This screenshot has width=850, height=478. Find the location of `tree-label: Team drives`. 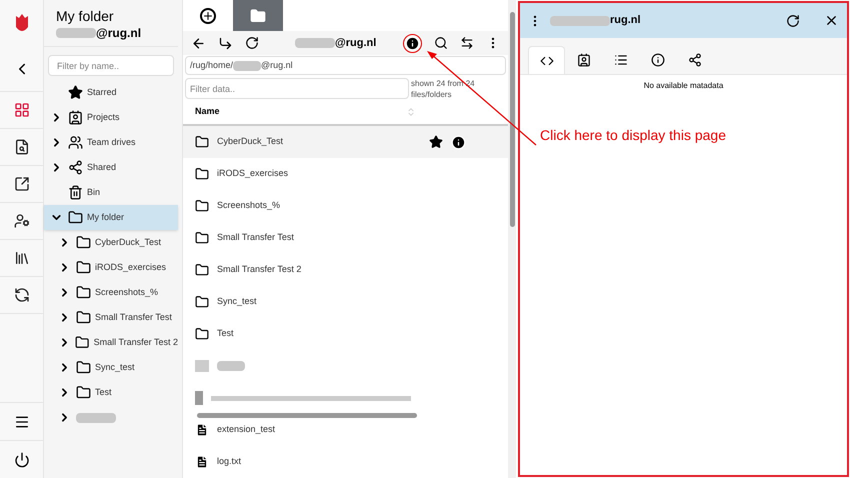

tree-label: Team drives is located at coordinates (111, 142).